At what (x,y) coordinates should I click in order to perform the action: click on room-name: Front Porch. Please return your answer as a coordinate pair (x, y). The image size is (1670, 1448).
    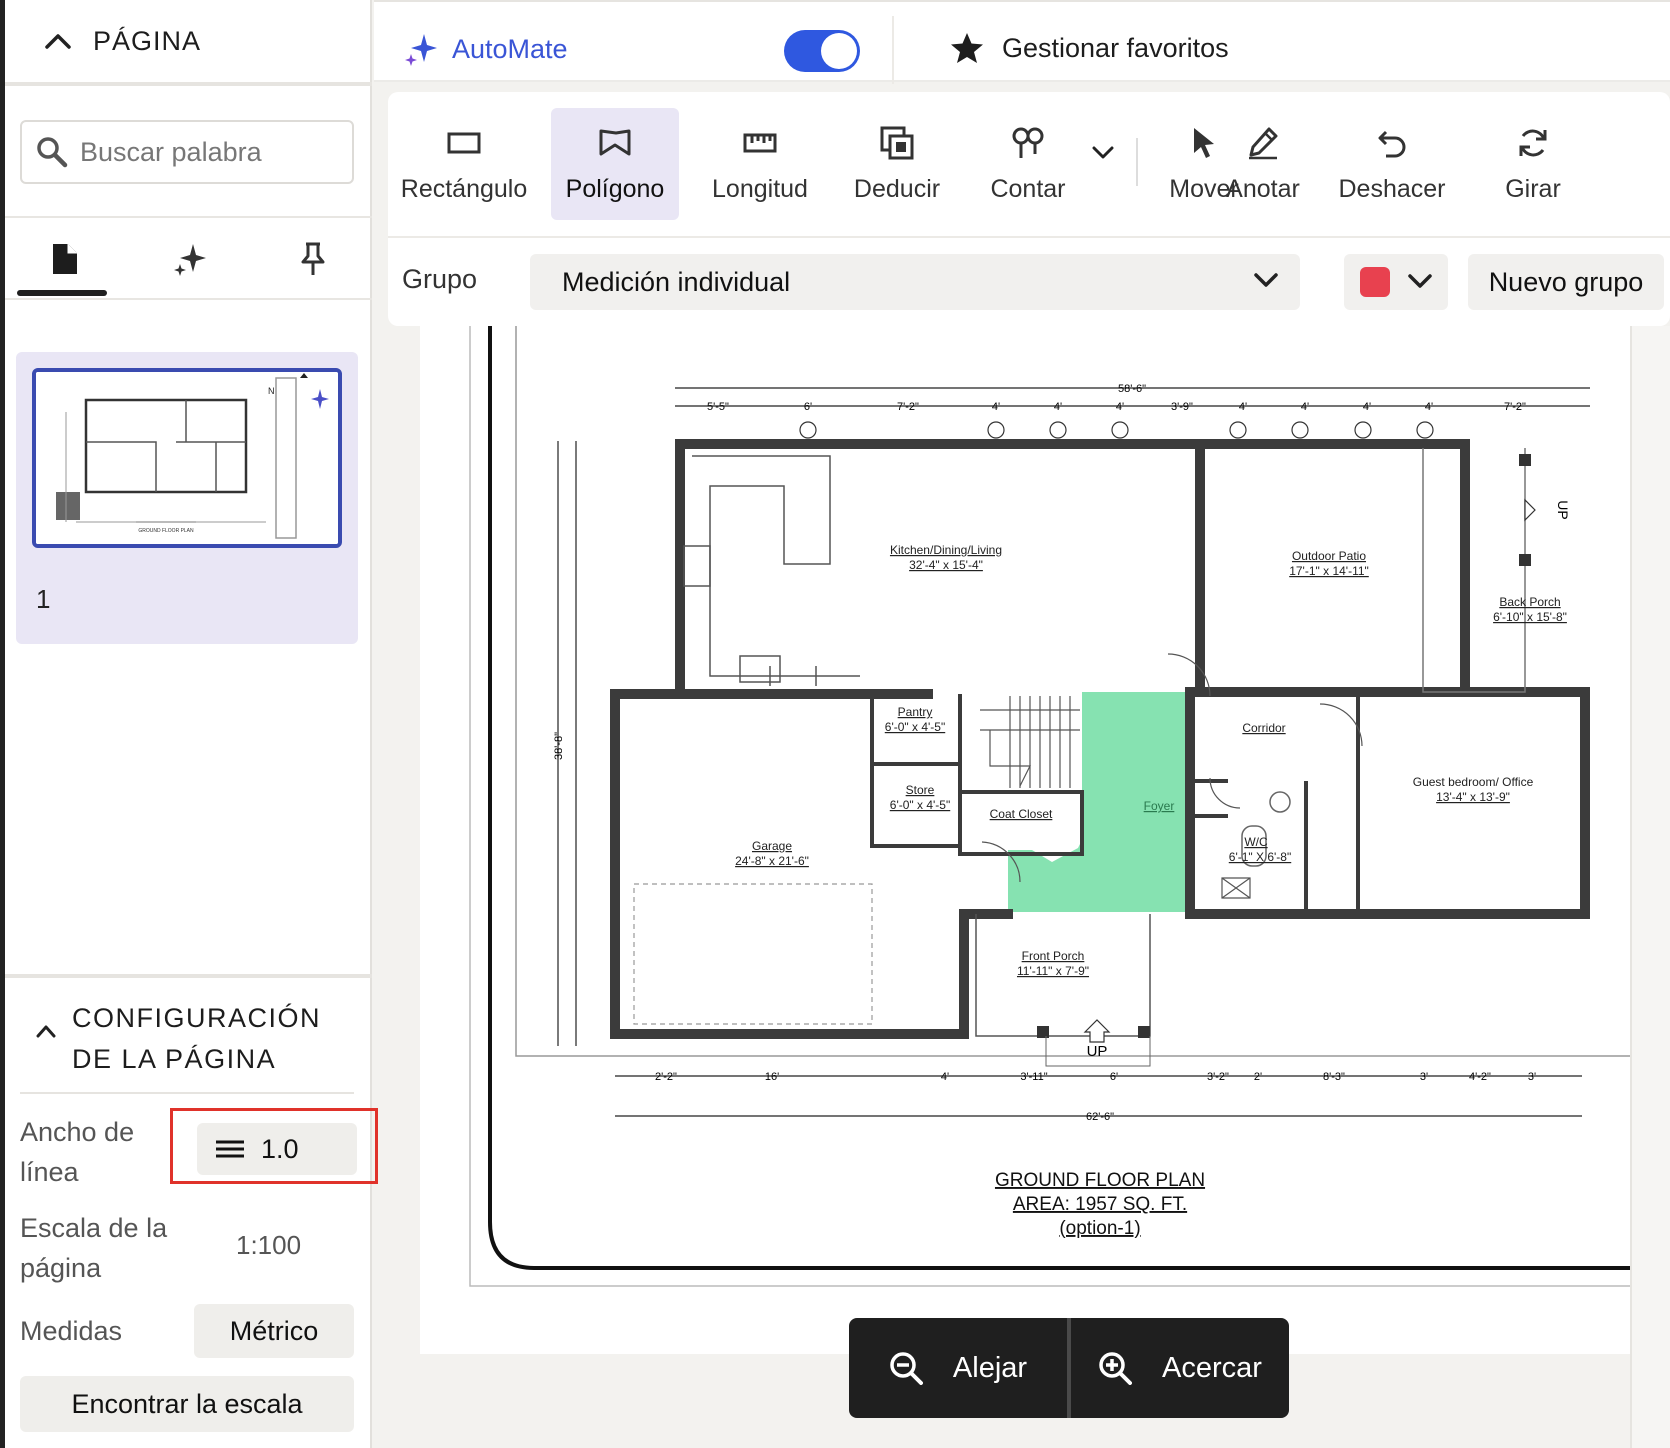
    Looking at the image, I should click on (1053, 956).